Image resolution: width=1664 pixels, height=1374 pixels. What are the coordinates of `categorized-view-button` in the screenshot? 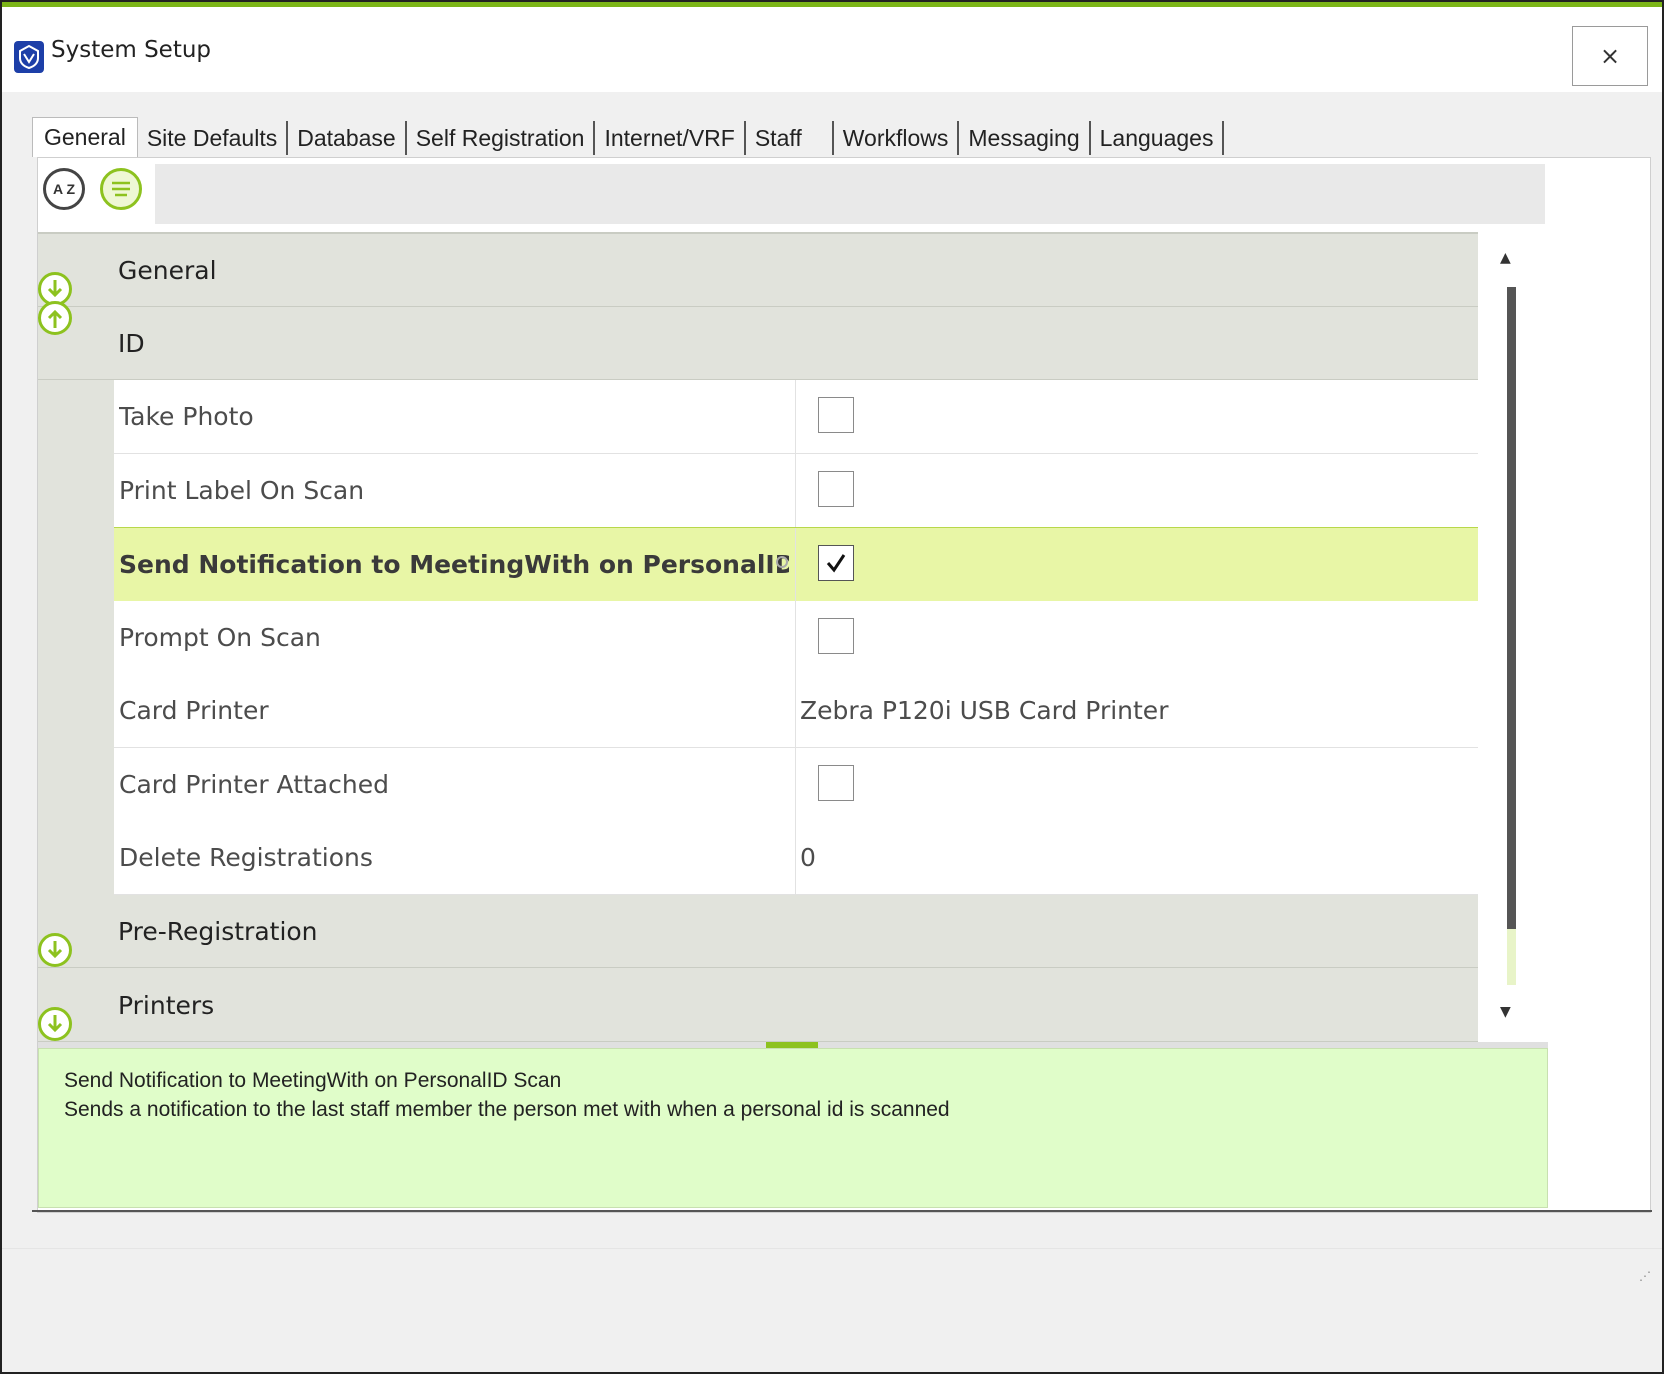 It's located at (121, 189).